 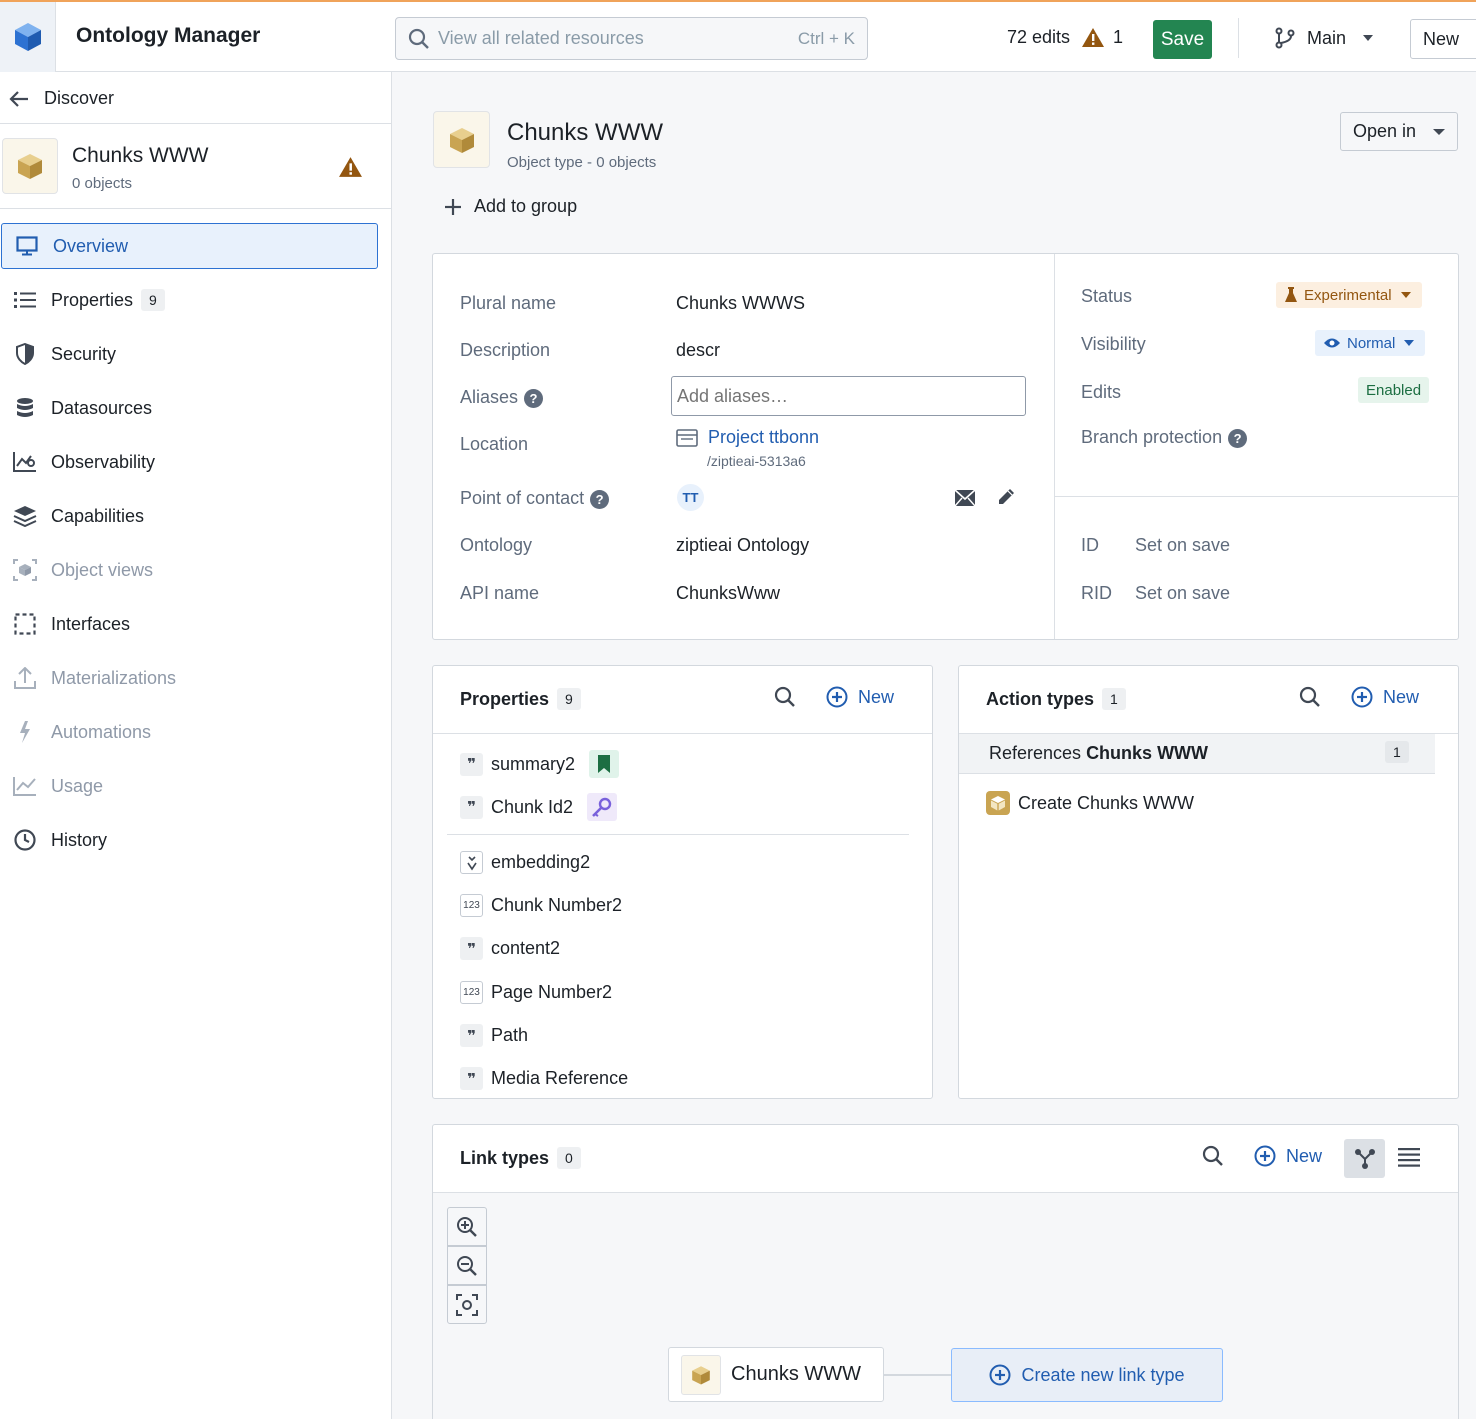 What do you see at coordinates (25, 624) in the screenshot?
I see `dashed-square-icon` at bounding box center [25, 624].